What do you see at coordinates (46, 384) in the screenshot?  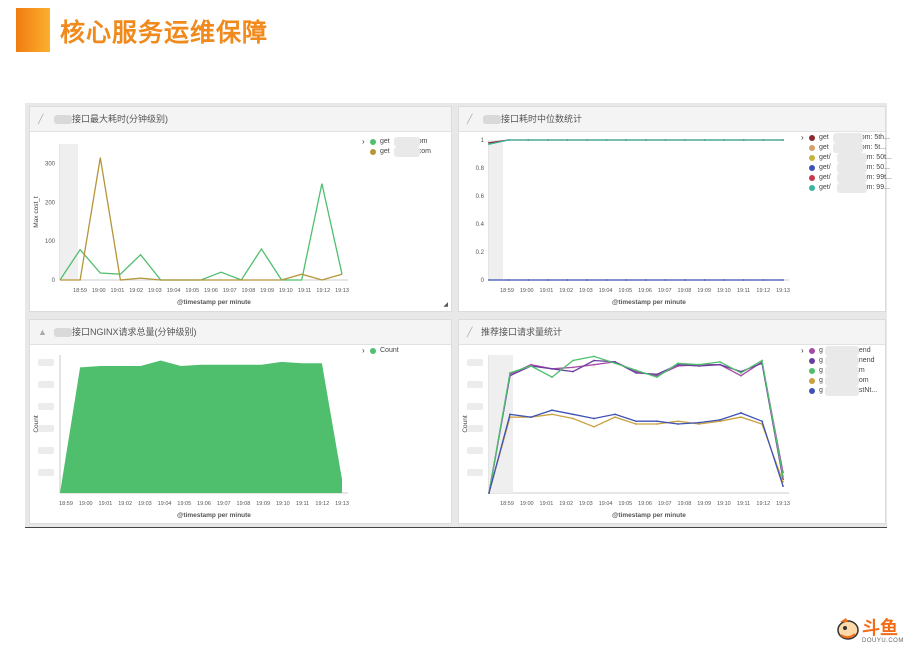 I see `redacted-tick` at bounding box center [46, 384].